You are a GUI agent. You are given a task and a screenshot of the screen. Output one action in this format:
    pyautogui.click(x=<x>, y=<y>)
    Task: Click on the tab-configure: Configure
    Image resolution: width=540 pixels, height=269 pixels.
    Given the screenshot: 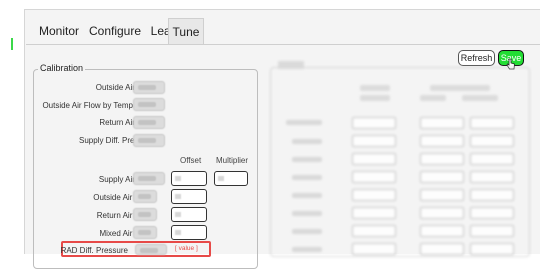 What is the action you would take?
    pyautogui.click(x=115, y=31)
    